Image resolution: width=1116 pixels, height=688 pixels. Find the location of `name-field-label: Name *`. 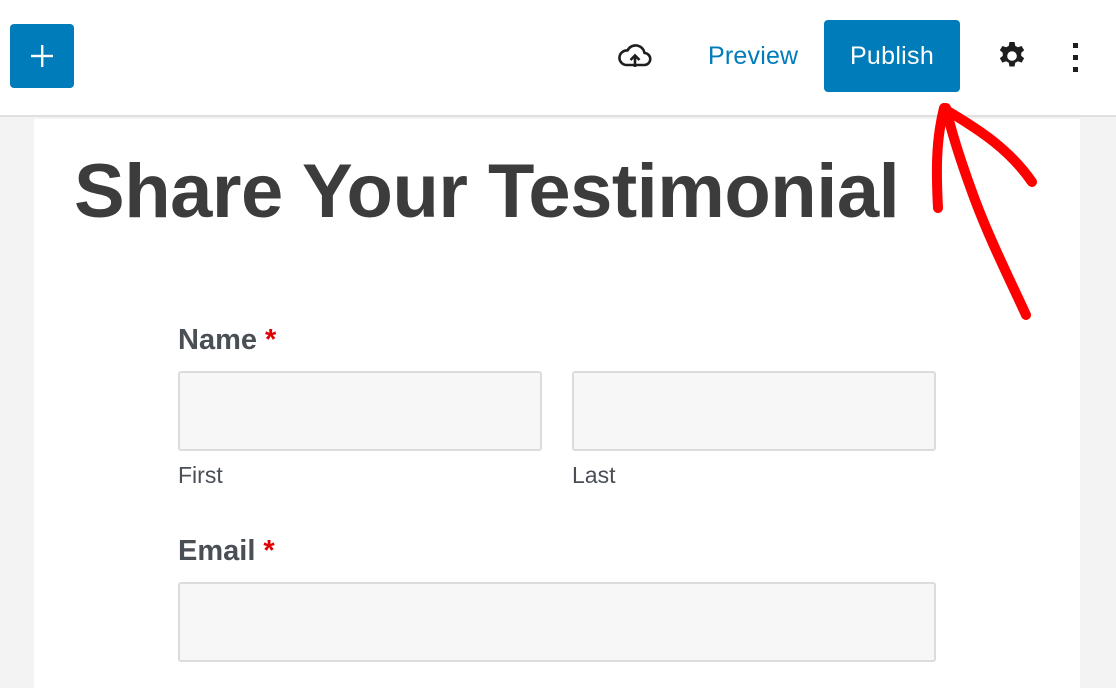

name-field-label: Name * is located at coordinates (227, 340).